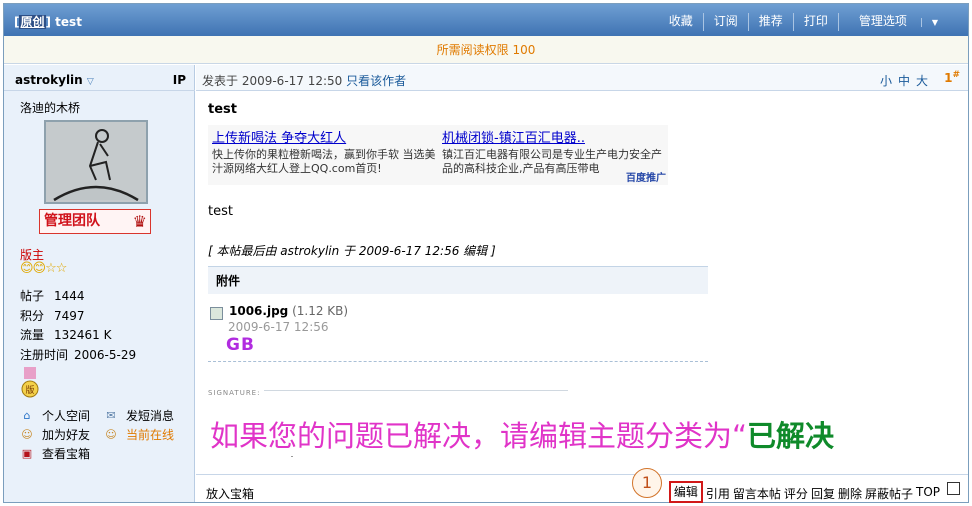 This screenshot has width=972, height=506. Describe the element at coordinates (240, 345) in the screenshot. I see `attachment-preview: GB` at that location.